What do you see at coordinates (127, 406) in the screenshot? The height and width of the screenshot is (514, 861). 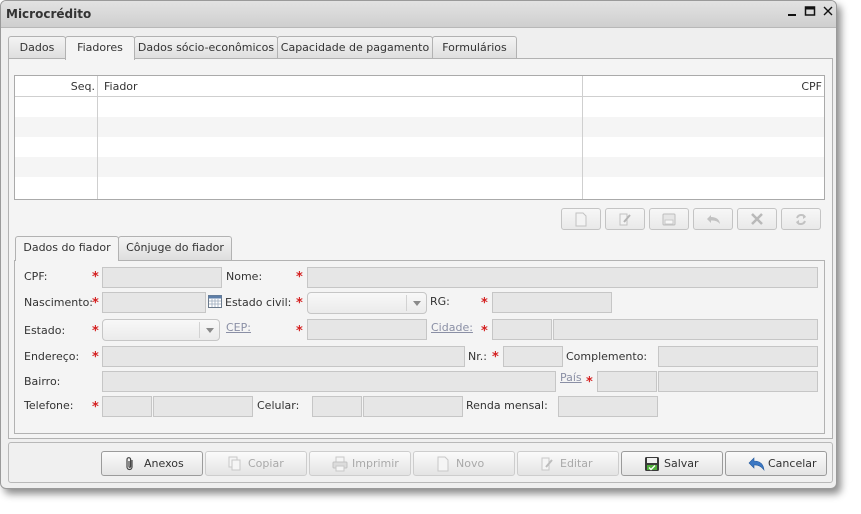 I see `telefone-ddd-input` at bounding box center [127, 406].